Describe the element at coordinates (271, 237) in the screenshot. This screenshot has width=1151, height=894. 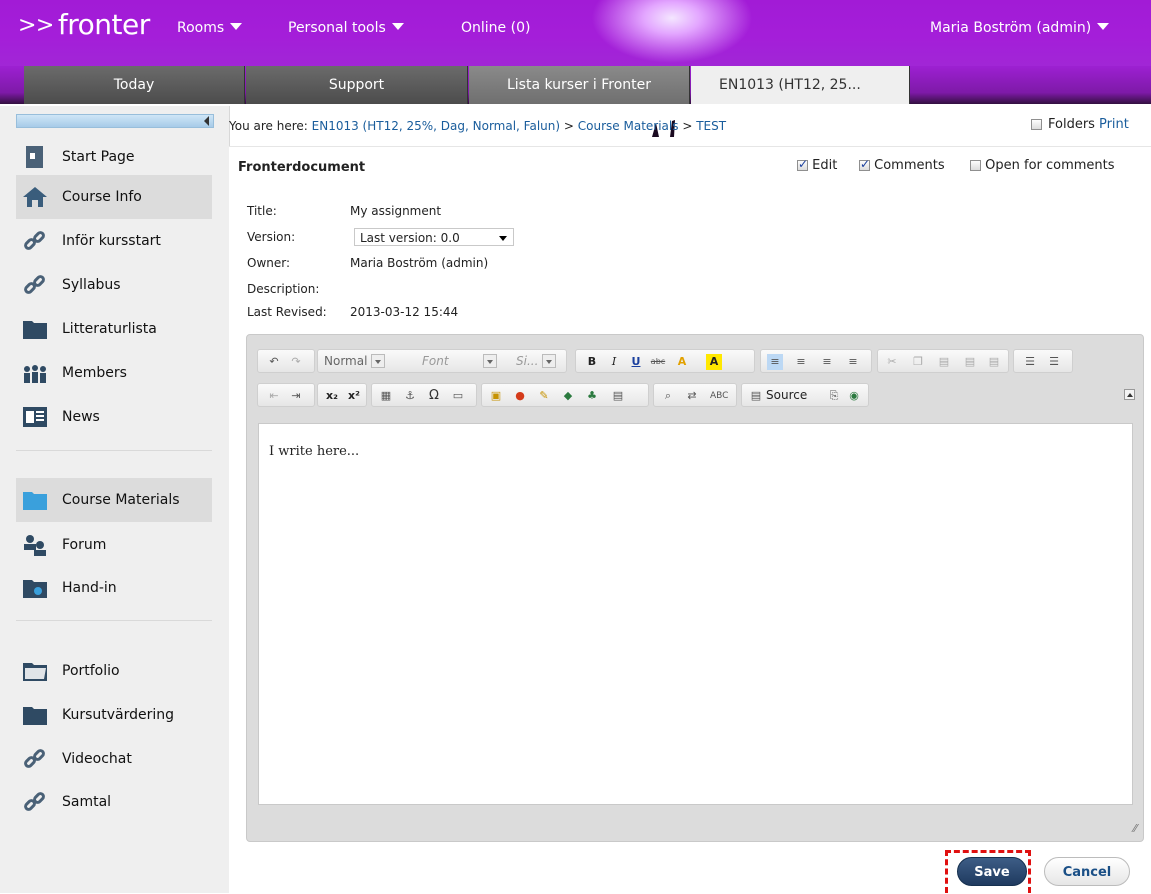
I see `version-label: Version:` at that location.